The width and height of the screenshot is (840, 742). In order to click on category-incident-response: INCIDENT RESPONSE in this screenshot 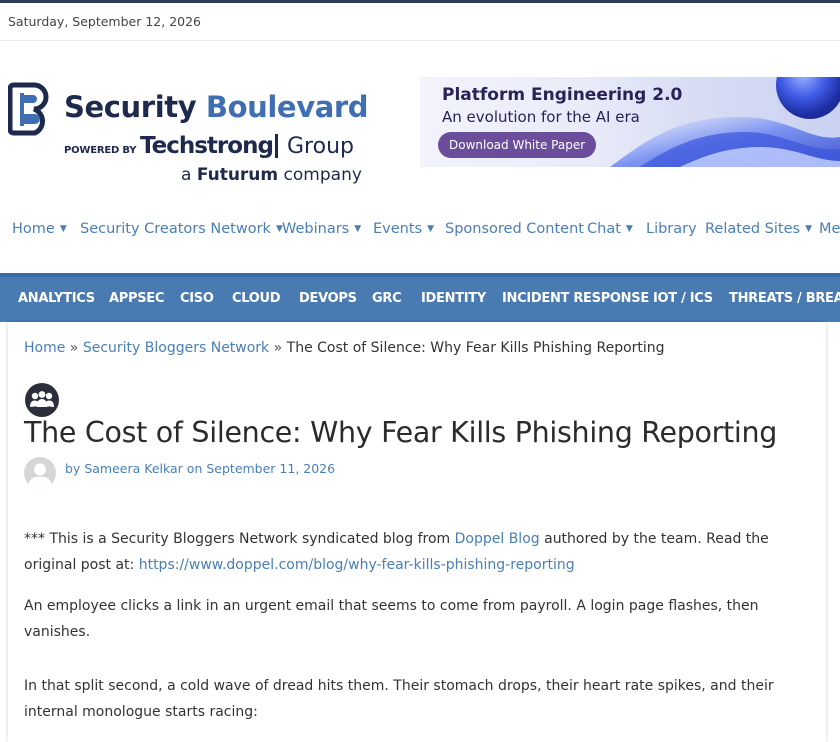, I will do `click(575, 298)`.